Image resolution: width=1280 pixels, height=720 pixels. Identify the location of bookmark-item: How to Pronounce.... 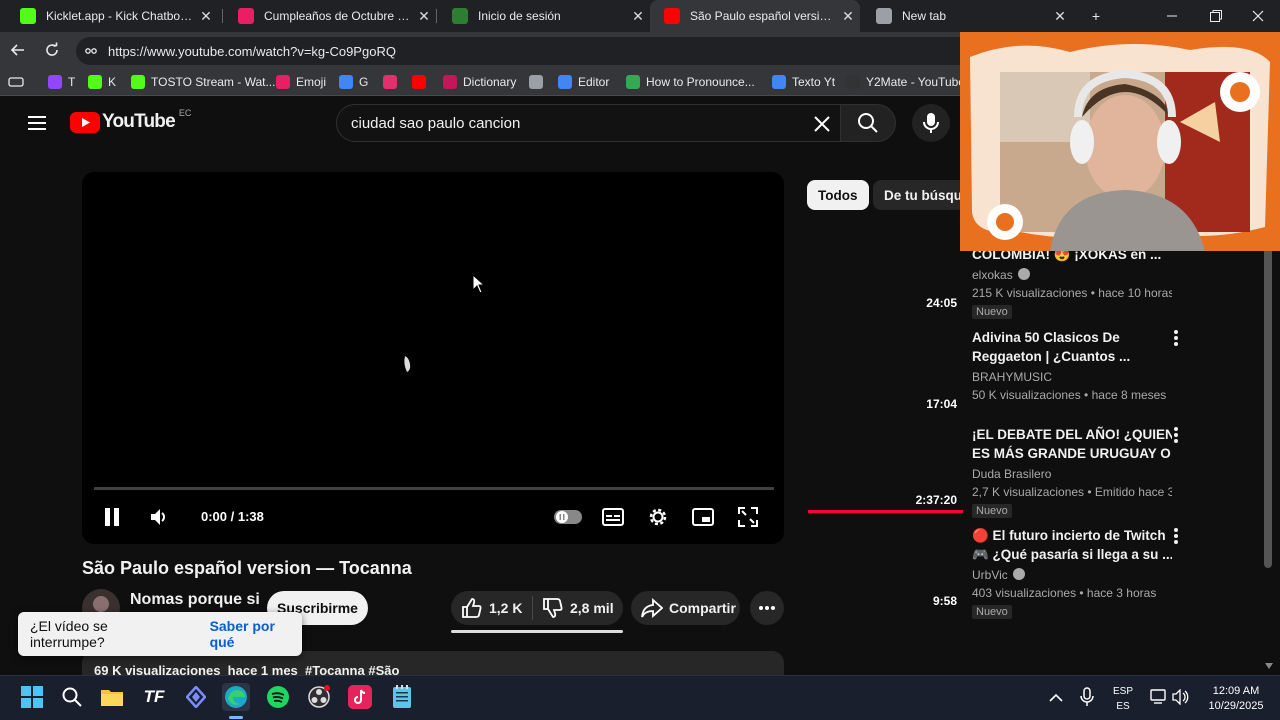
(690, 82).